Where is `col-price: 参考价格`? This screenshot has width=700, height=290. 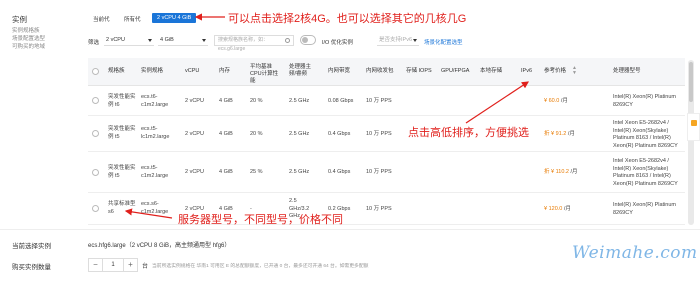 col-price: 参考价格 is located at coordinates (555, 71).